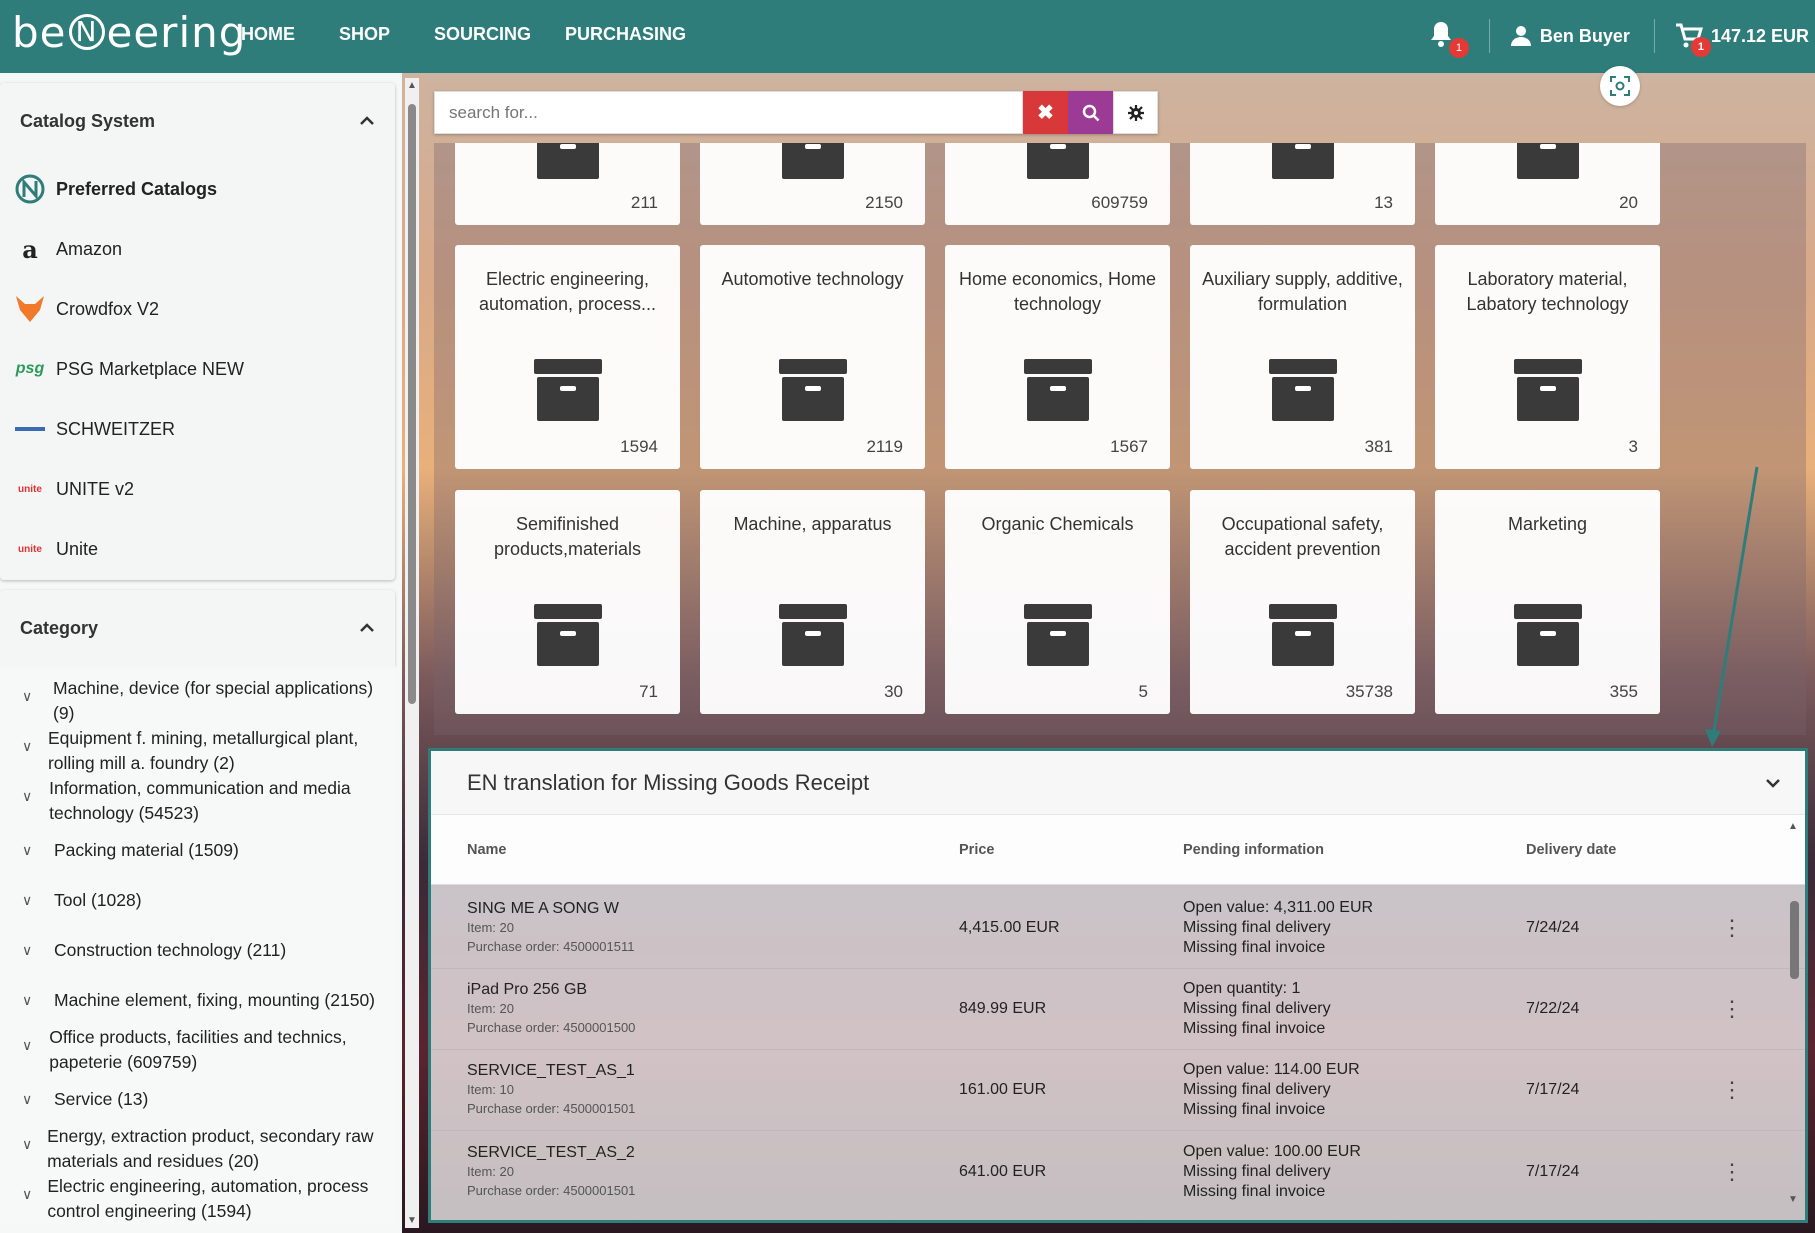 The image size is (1815, 1233). I want to click on catalog-system-header: Catalog System, so click(197, 121).